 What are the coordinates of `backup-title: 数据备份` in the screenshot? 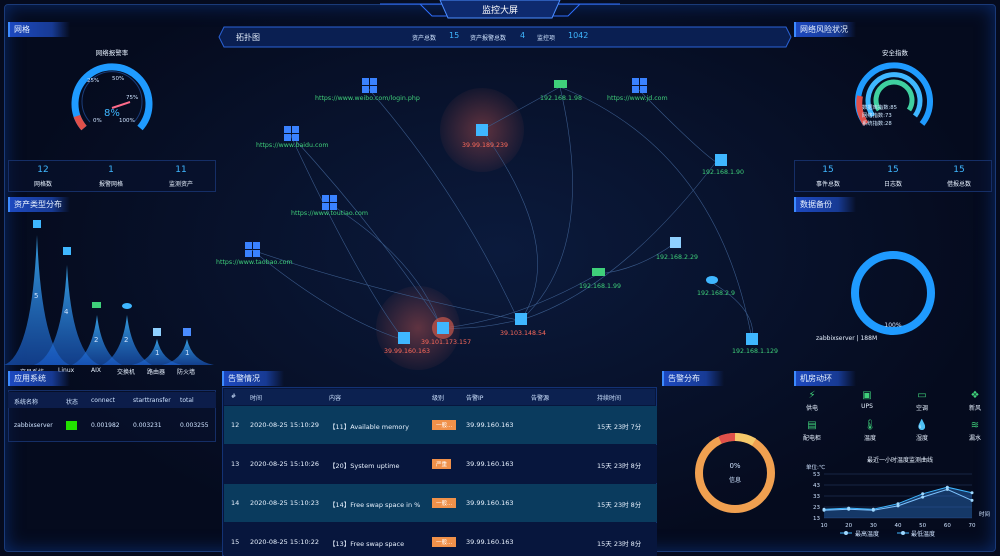 It's located at (825, 204).